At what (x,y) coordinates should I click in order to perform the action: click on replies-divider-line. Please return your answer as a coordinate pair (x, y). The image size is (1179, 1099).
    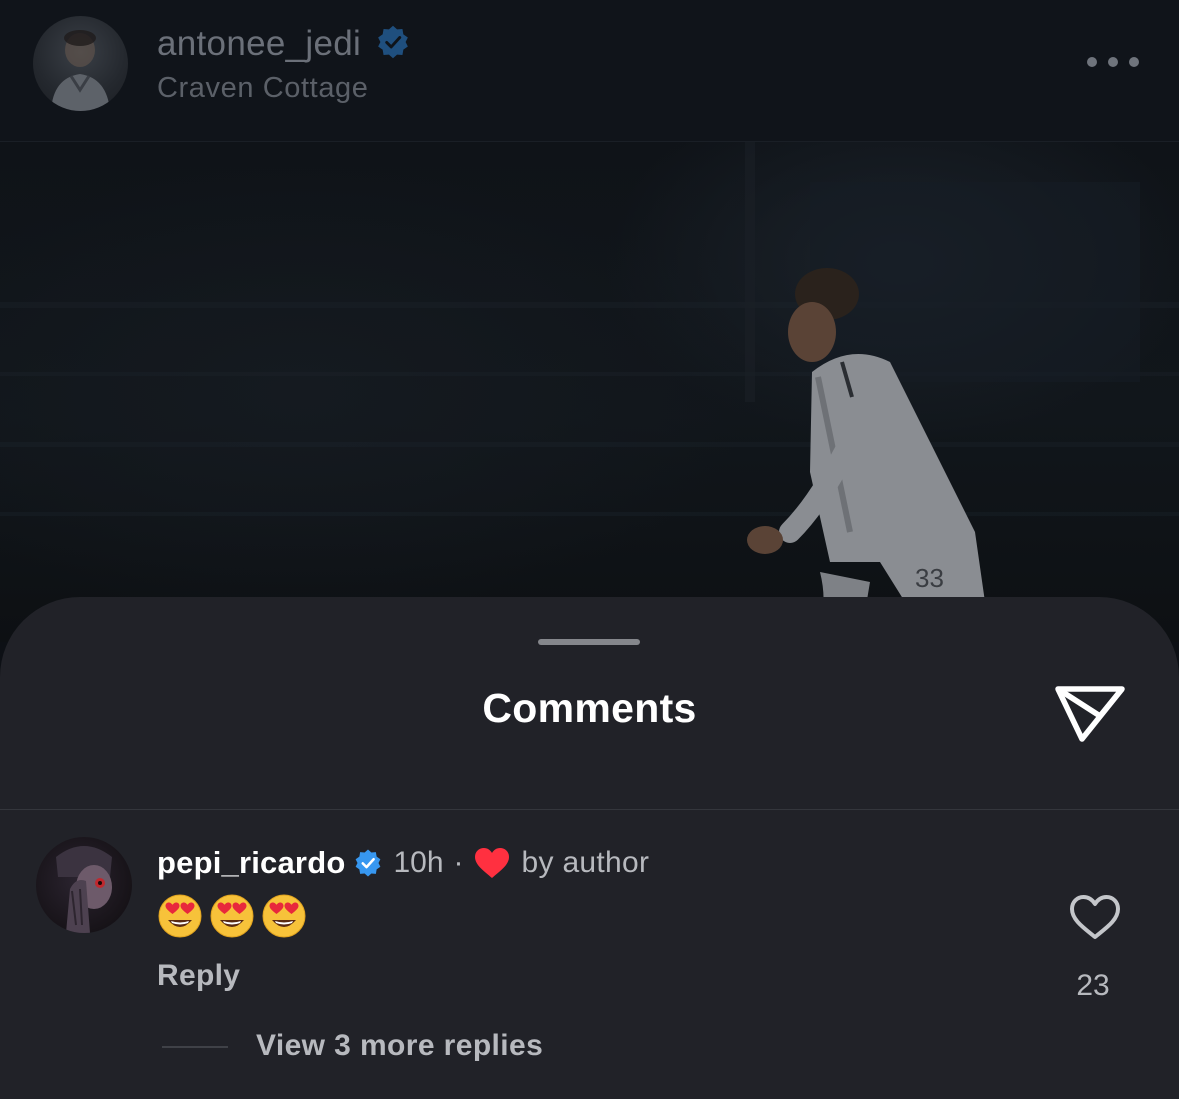
    Looking at the image, I should click on (195, 1047).